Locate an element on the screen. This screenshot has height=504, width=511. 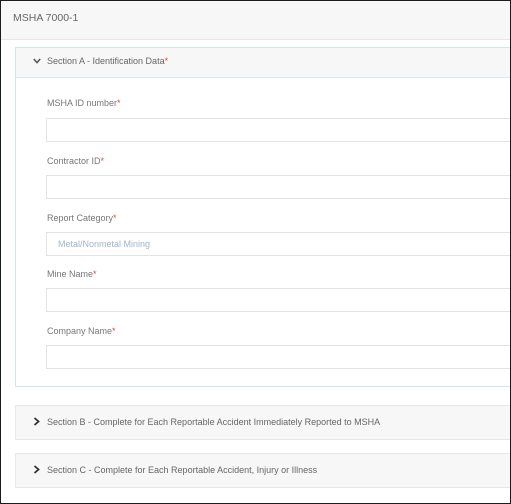
section-a-header: Section A - Identification Data* is located at coordinates (263, 63).